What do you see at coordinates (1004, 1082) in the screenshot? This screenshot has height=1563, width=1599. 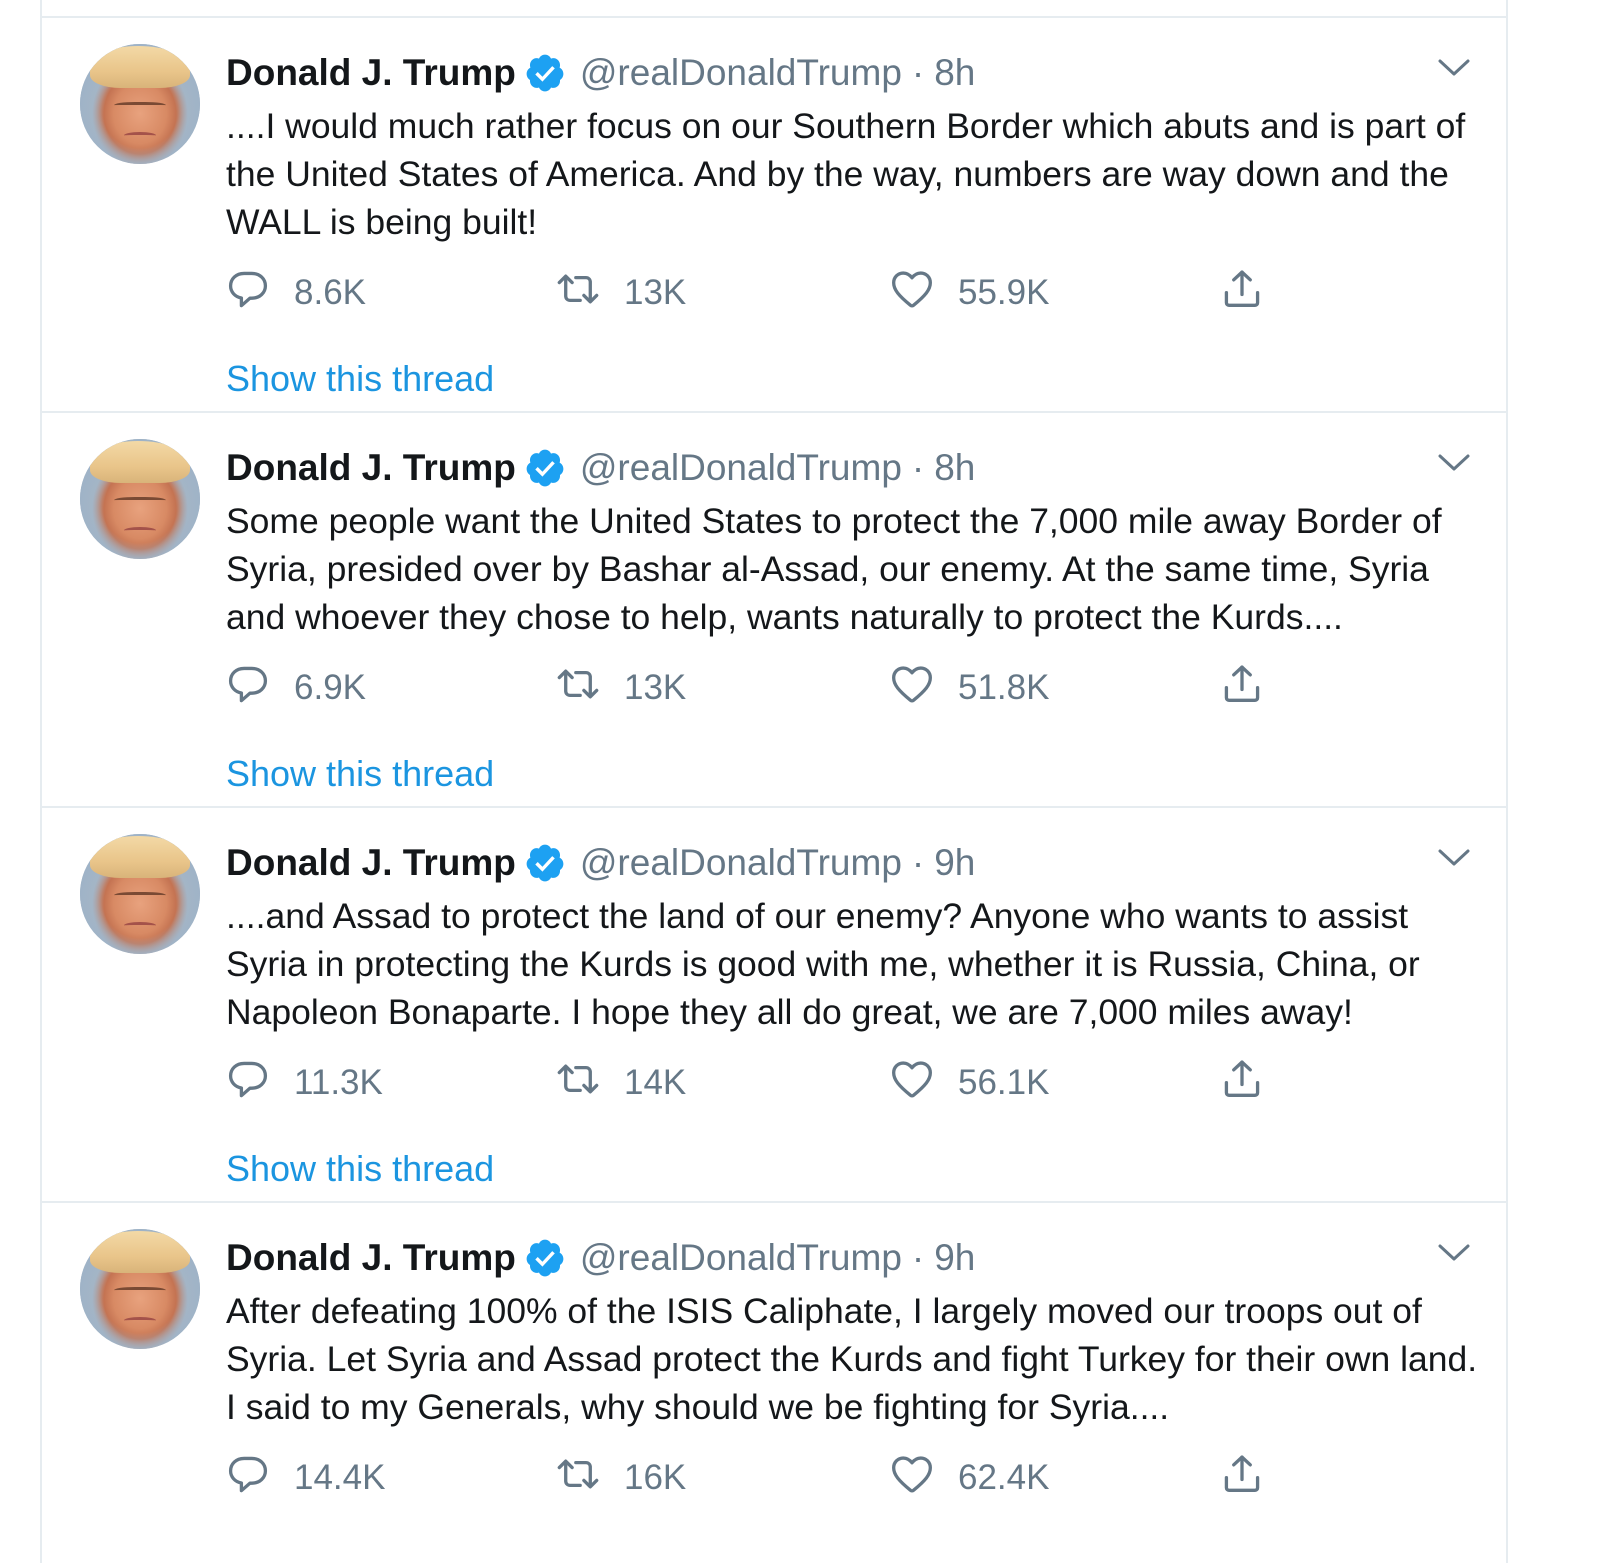 I see `like-count: 56.1K` at bounding box center [1004, 1082].